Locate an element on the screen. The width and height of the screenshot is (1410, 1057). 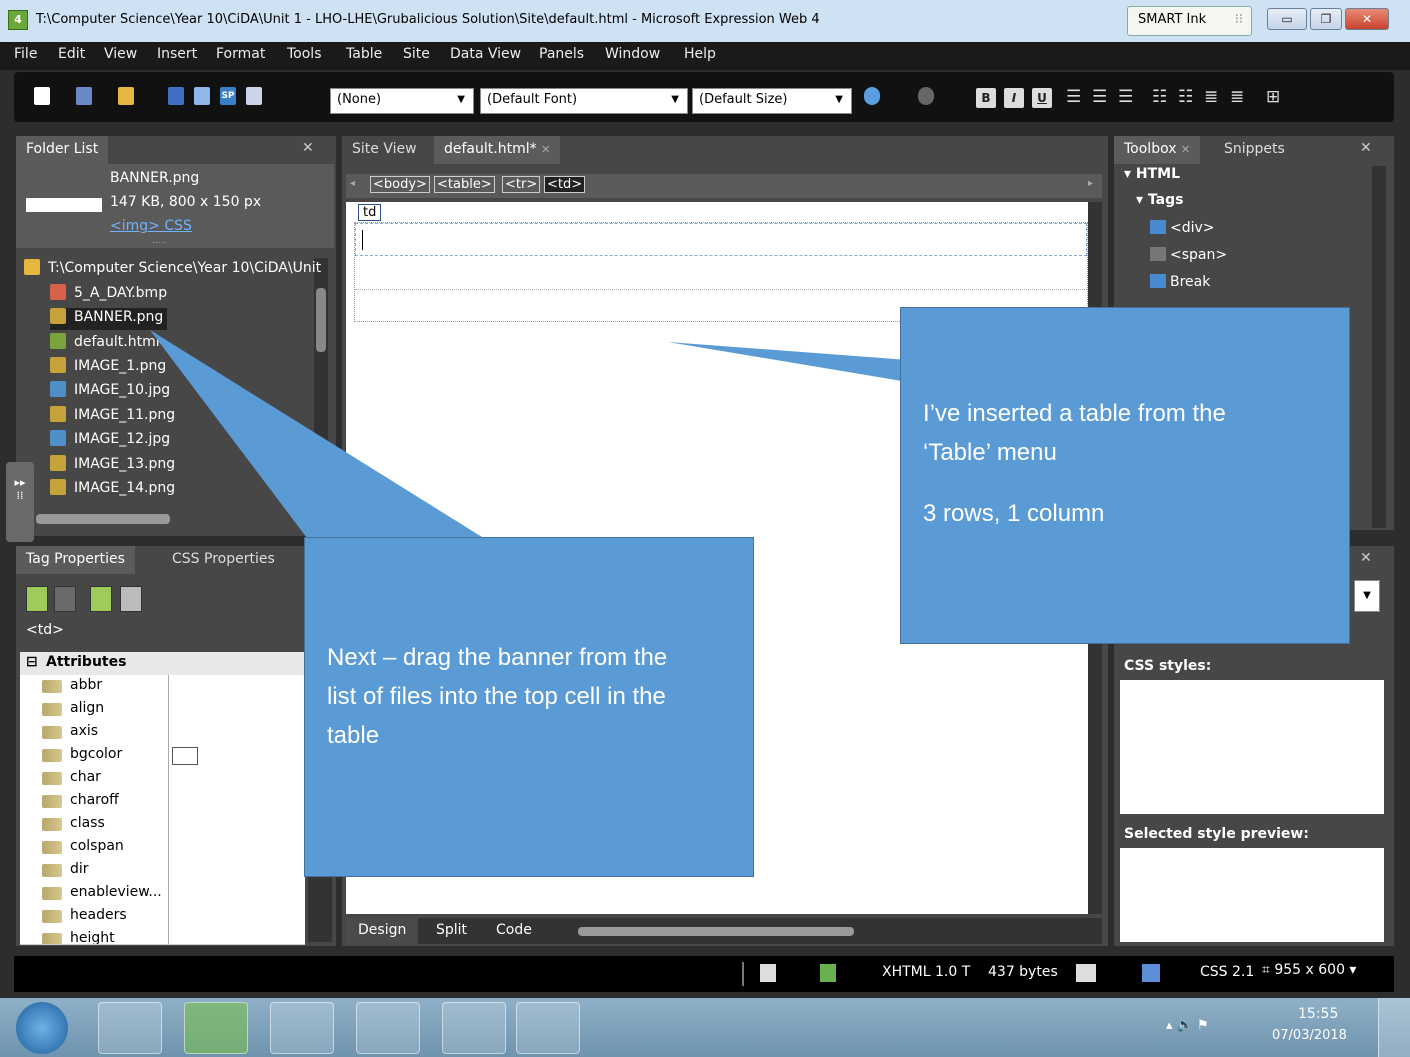
menu-panels: Panels is located at coordinates (561, 54).